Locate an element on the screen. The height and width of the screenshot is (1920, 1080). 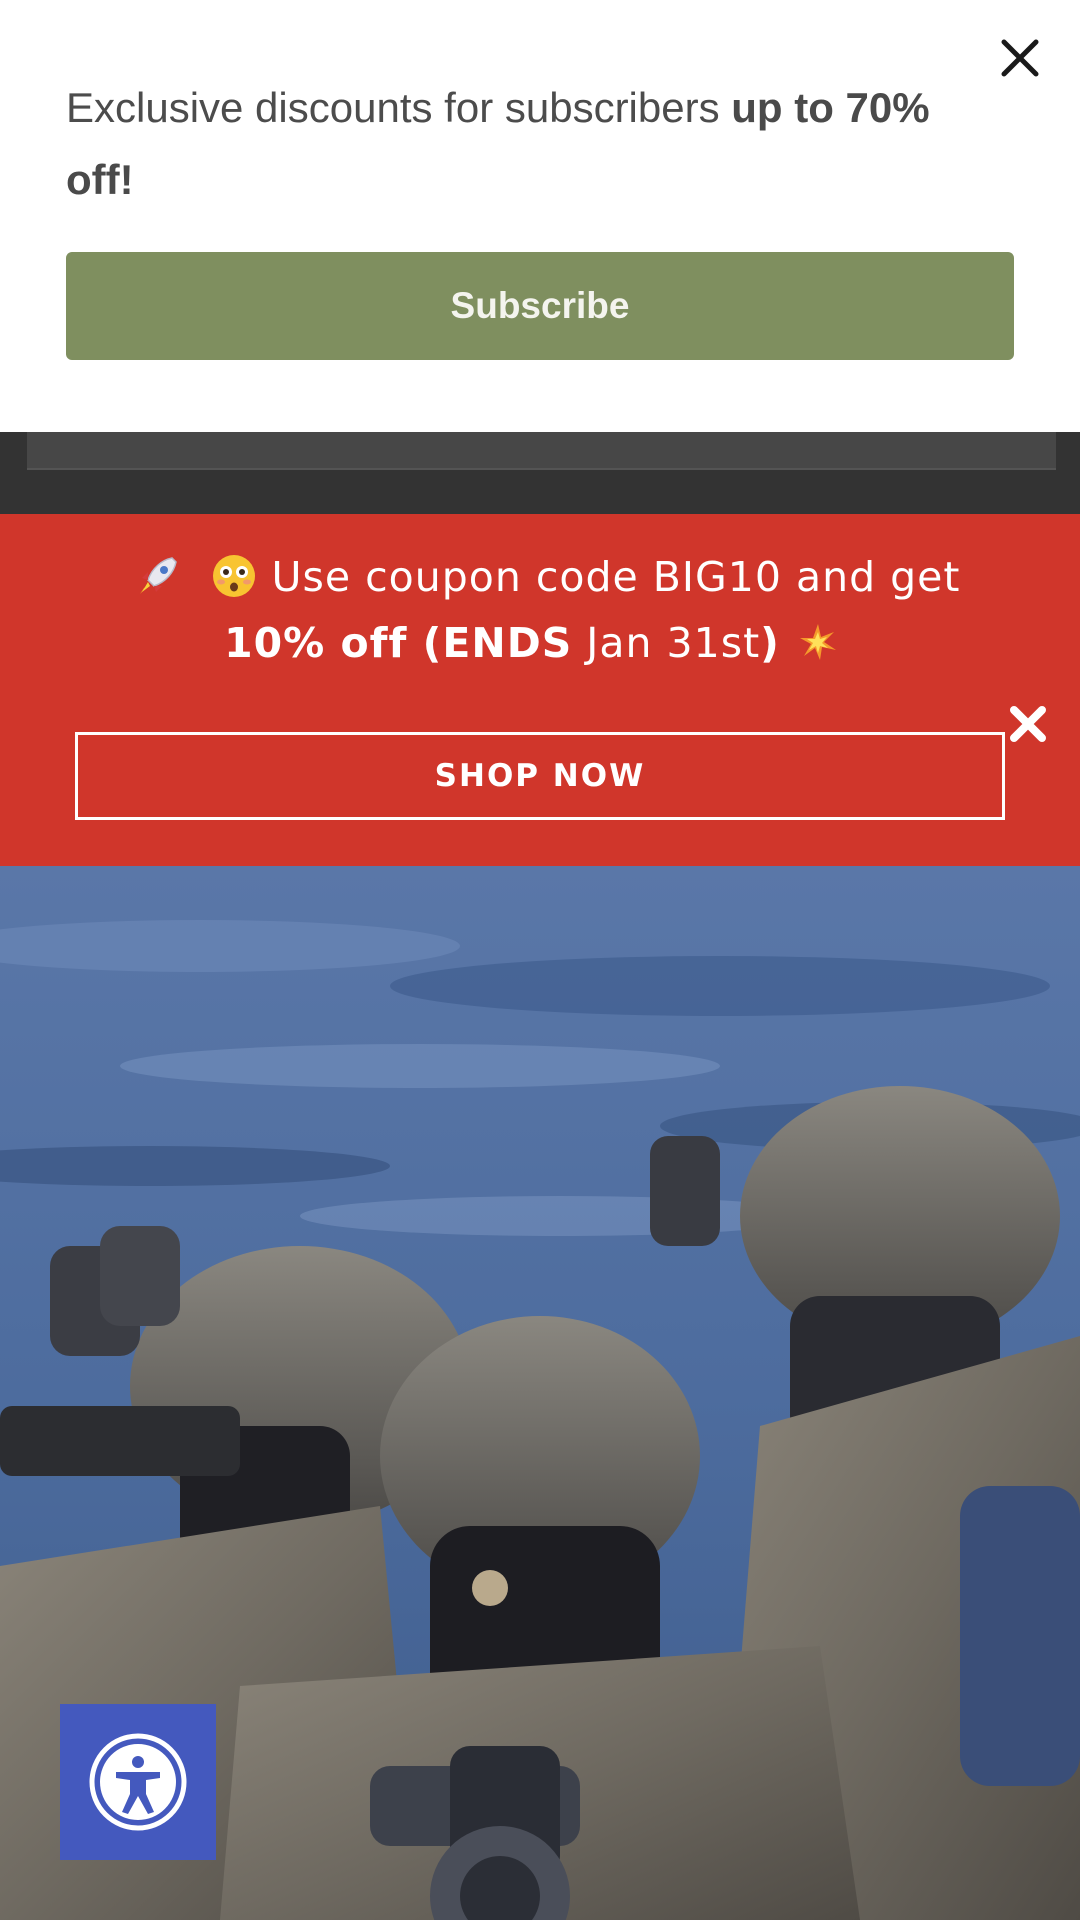
promo-ends-label: ENDS is located at coordinates (507, 643).